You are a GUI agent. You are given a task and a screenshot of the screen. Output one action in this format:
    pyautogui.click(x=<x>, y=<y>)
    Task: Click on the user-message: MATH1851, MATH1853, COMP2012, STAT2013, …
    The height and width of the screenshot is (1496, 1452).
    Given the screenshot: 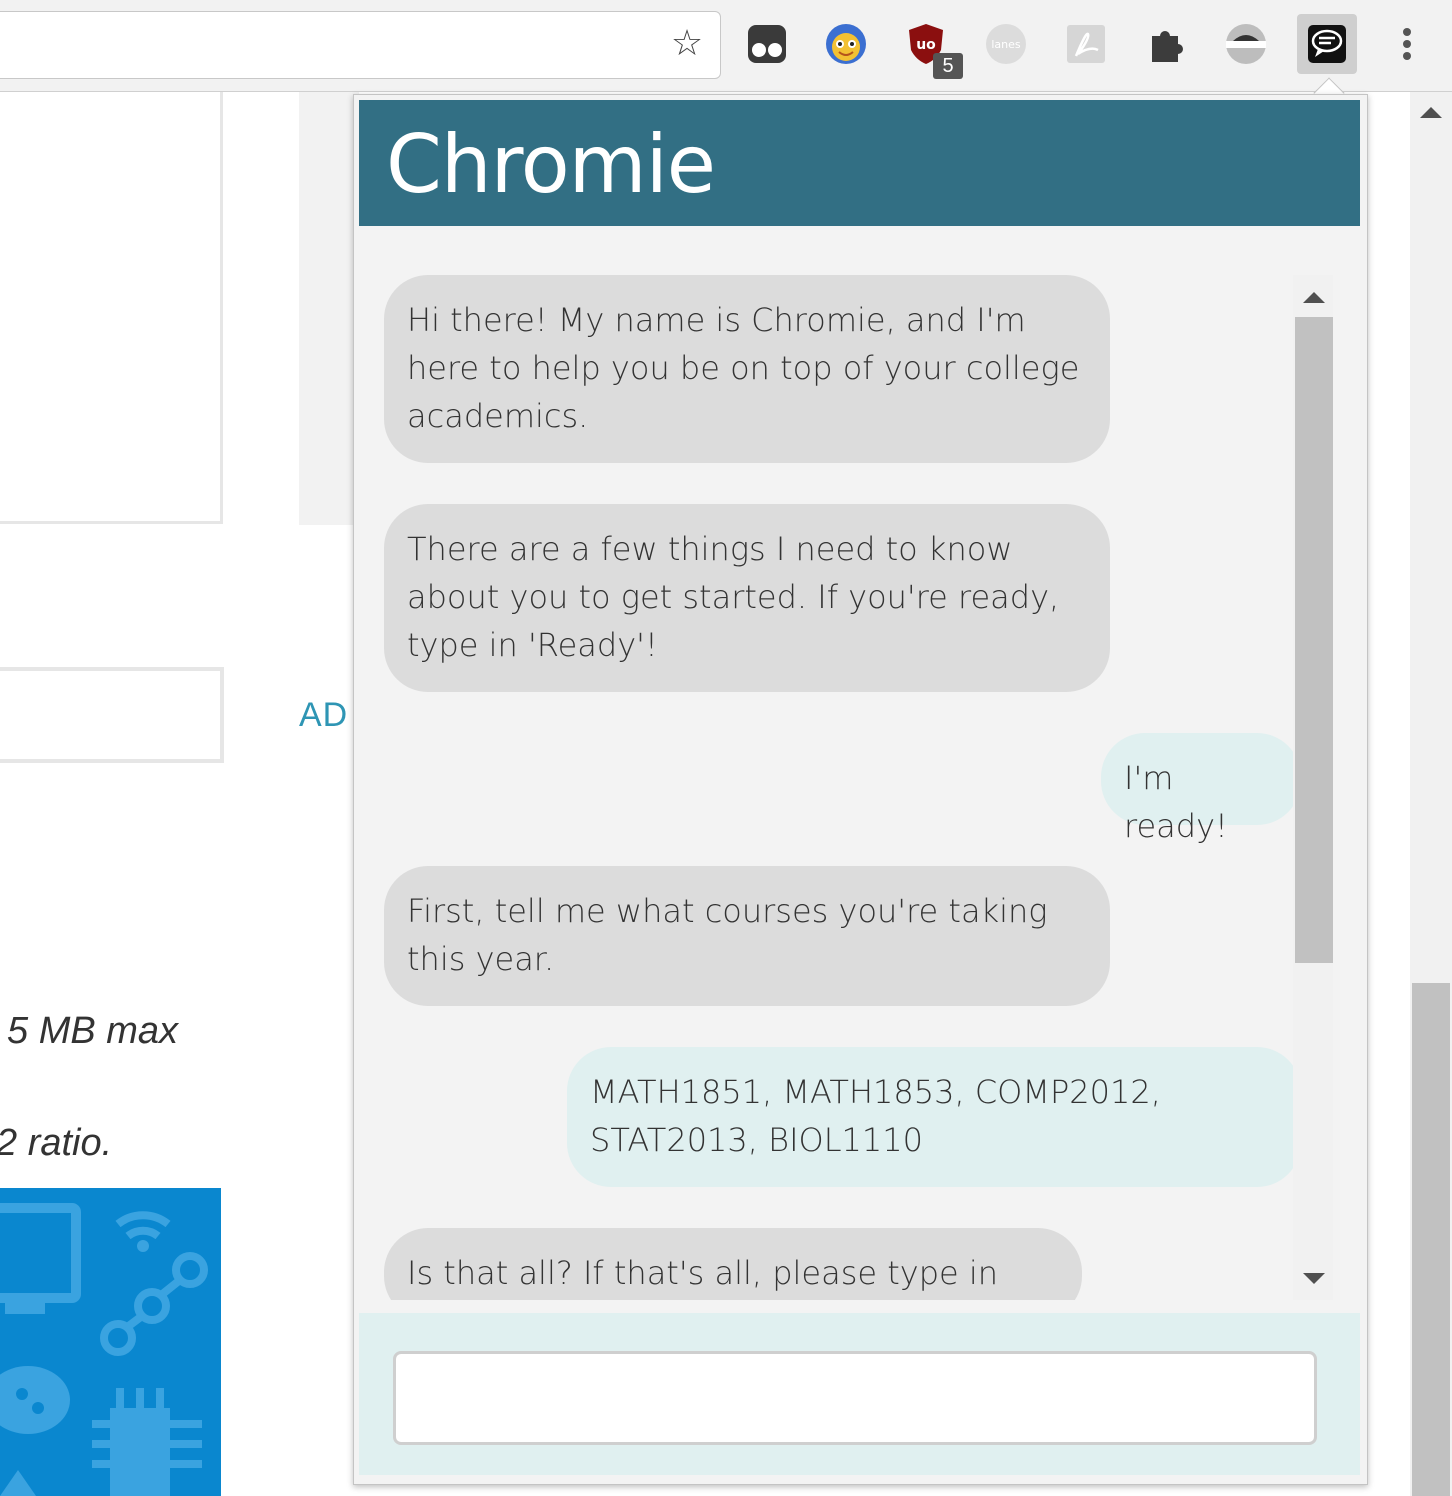 What is the action you would take?
    pyautogui.click(x=930, y=1117)
    